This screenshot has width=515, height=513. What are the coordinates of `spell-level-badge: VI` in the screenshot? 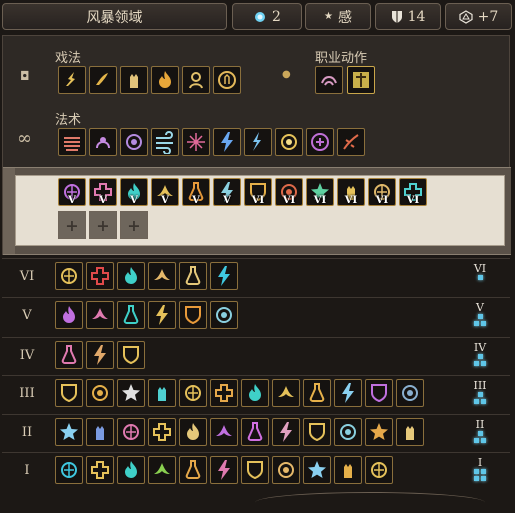 It's located at (258, 200).